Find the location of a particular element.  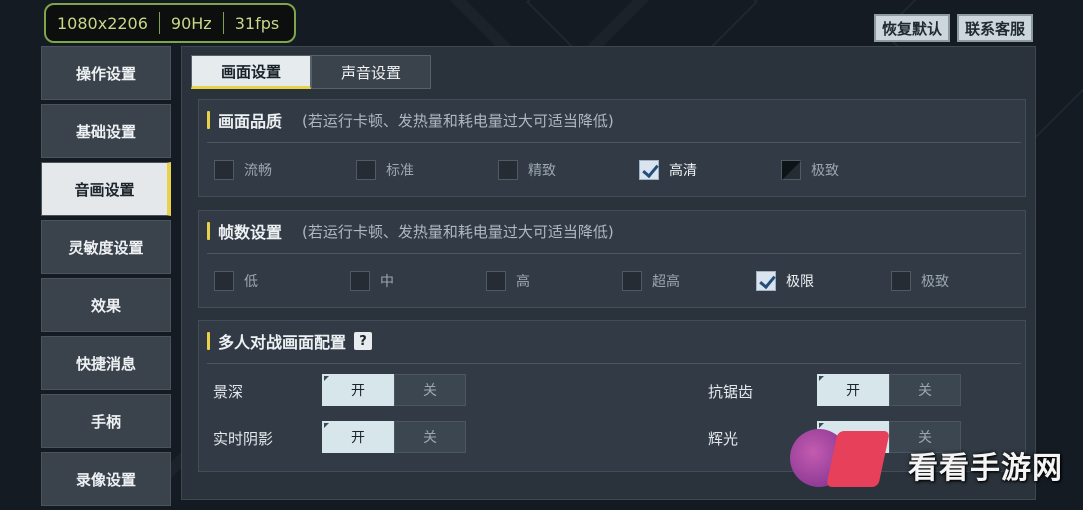

bloom-label: 辉光 is located at coordinates (723, 439).